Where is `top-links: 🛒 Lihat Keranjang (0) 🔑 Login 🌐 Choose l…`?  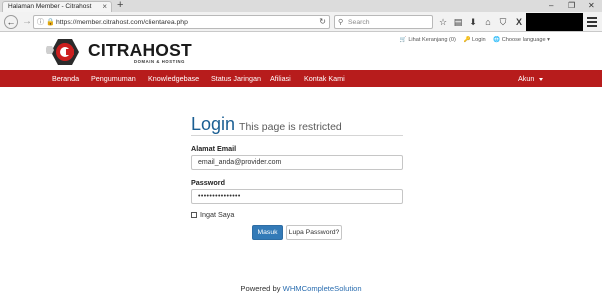 top-links: 🛒 Lihat Keranjang (0) 🔑 Login 🌐 Choose l… is located at coordinates (472, 40).